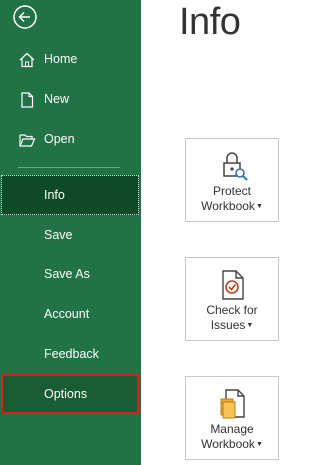  Describe the element at coordinates (58, 235) in the screenshot. I see `sidebar-item-label: Save` at that location.